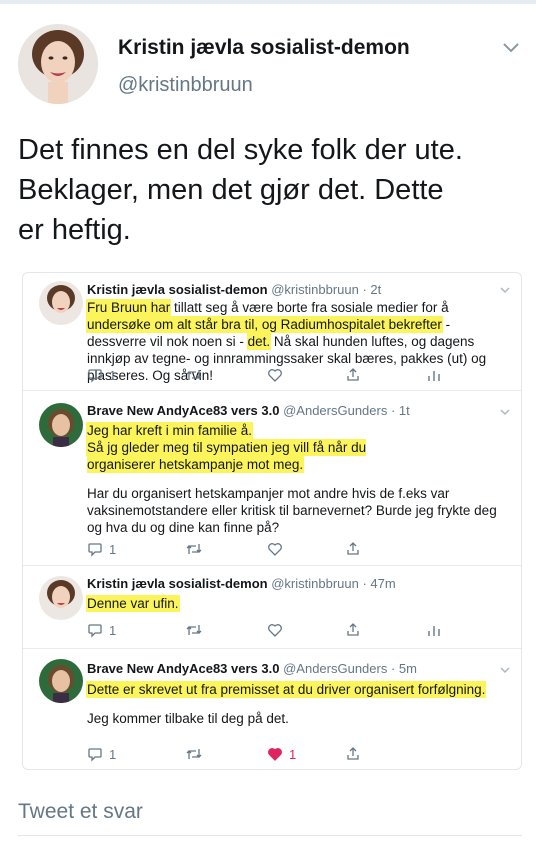 The image size is (536, 842). What do you see at coordinates (74, 230) in the screenshot?
I see `tweet-text-line: er heftig.` at bounding box center [74, 230].